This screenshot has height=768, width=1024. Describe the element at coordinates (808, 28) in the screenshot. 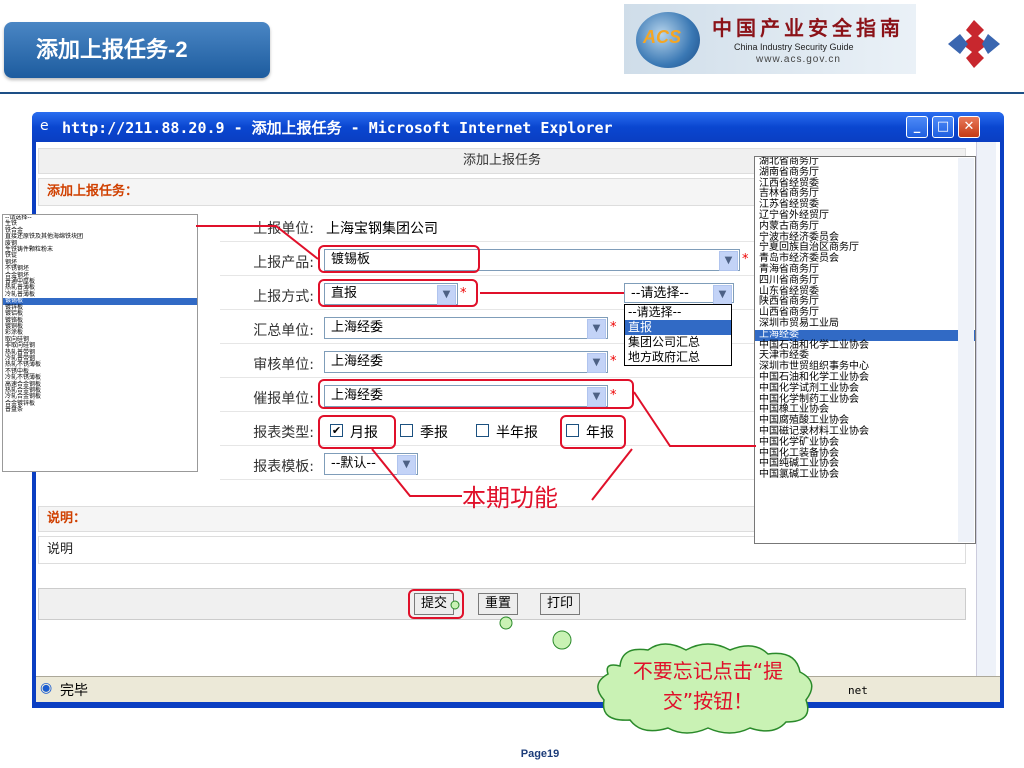

I see `logo-cn-text: 中国产业安全指南` at that location.